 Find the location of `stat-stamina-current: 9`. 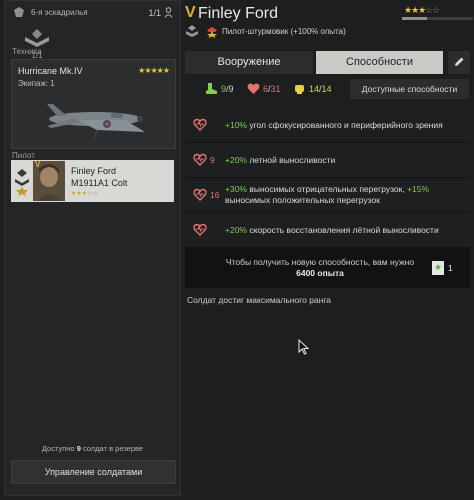

stat-stamina-current: 9 is located at coordinates (224, 89).